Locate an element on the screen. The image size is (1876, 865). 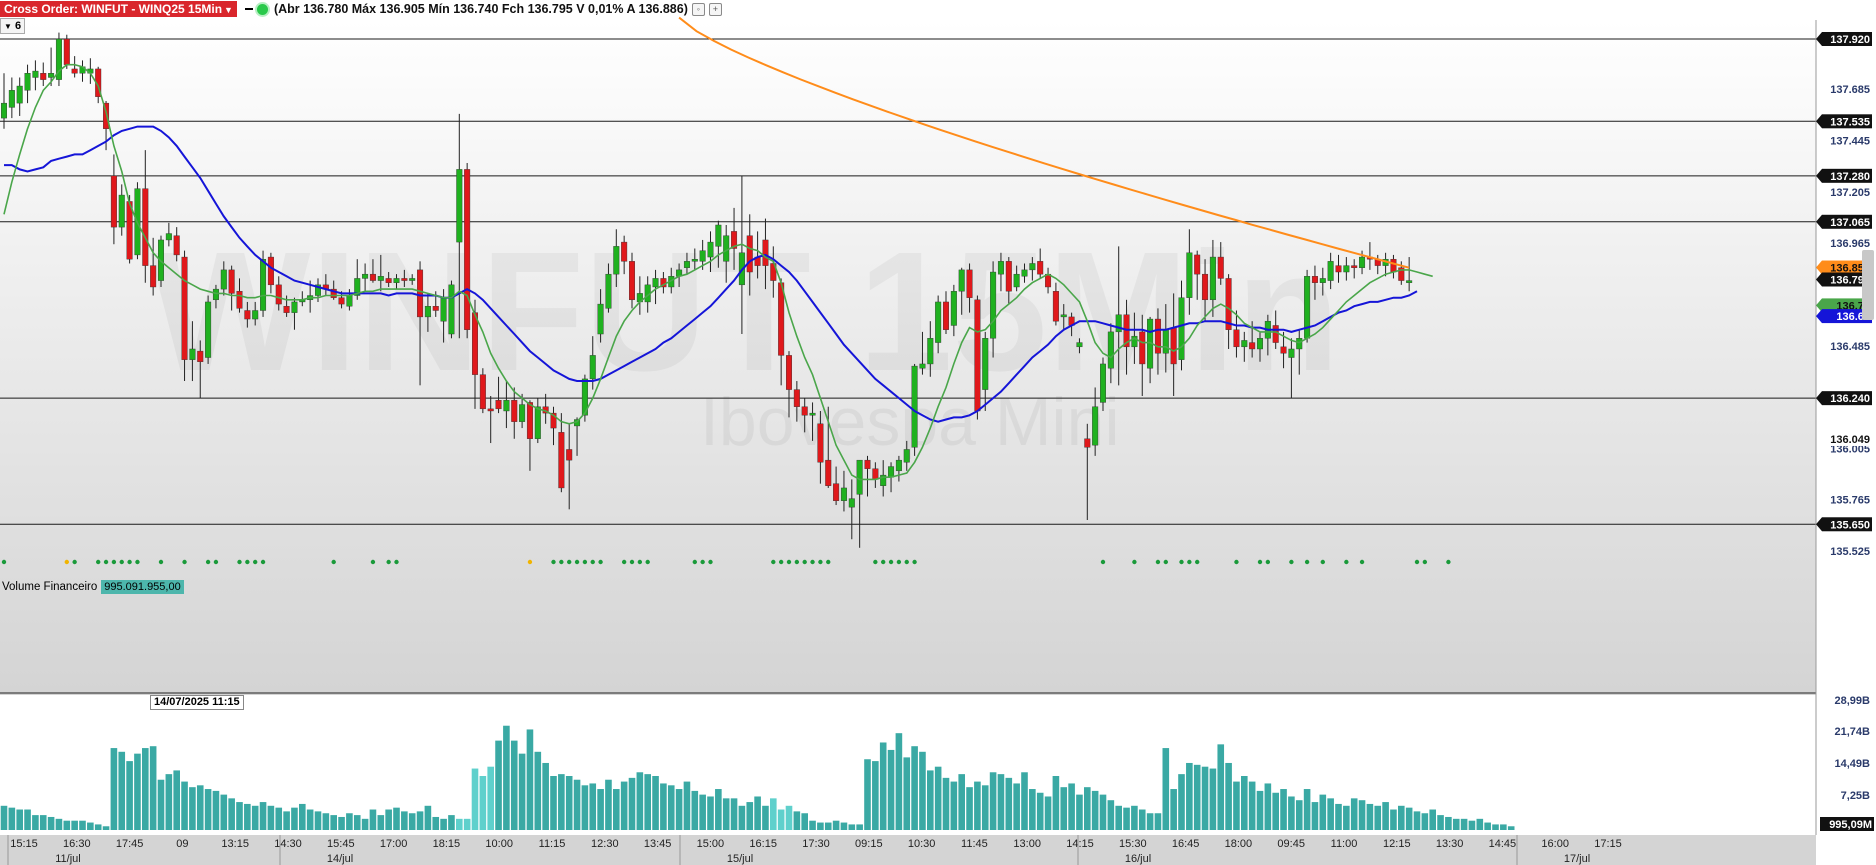
collapse-icon is located at coordinates (248, 9).